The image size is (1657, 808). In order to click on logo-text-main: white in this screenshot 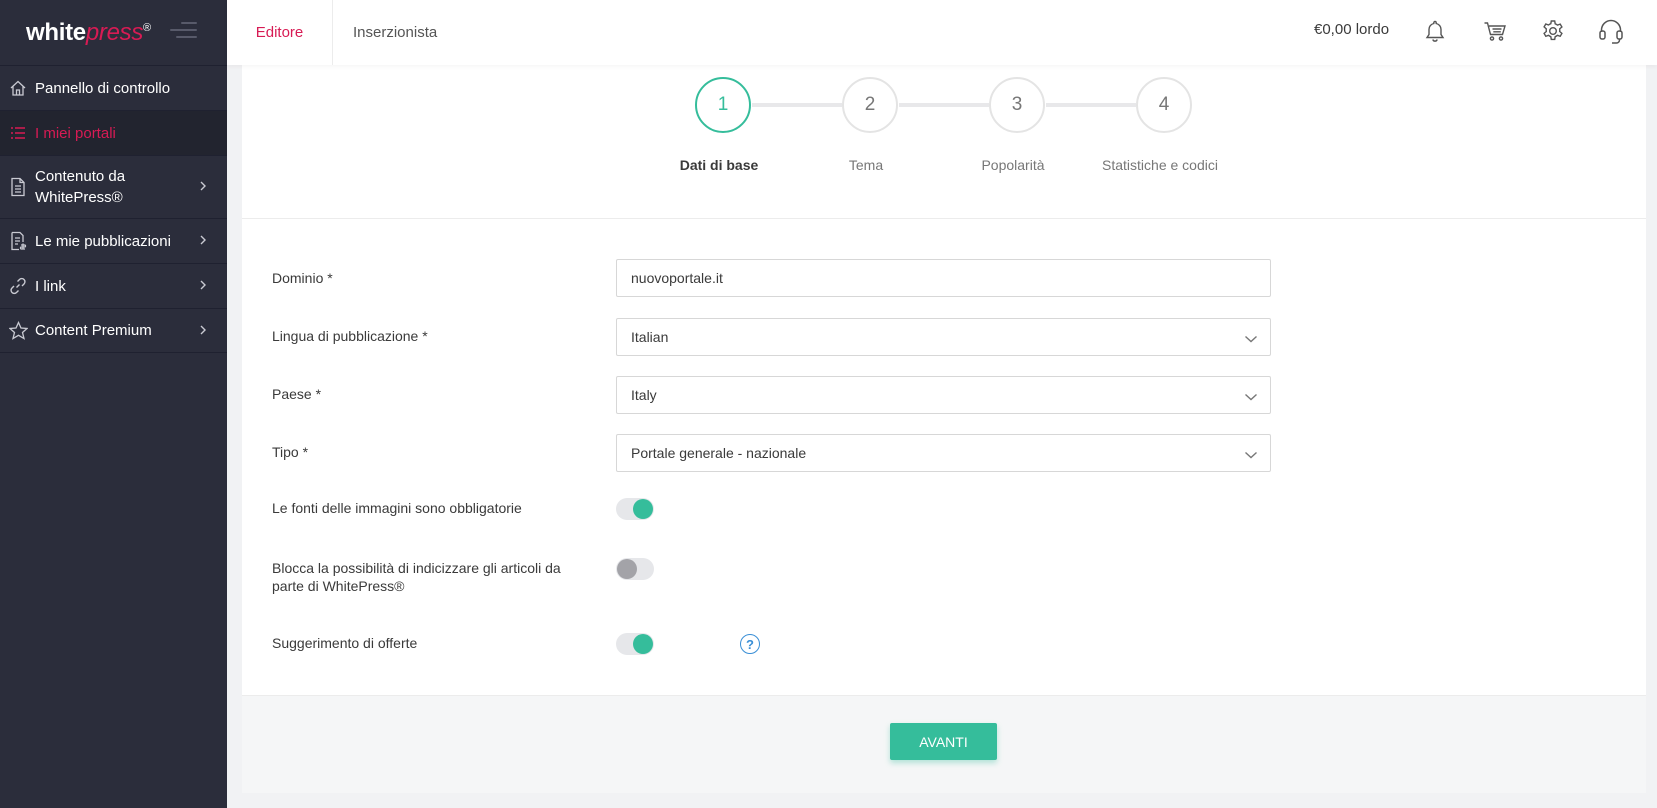, I will do `click(56, 32)`.